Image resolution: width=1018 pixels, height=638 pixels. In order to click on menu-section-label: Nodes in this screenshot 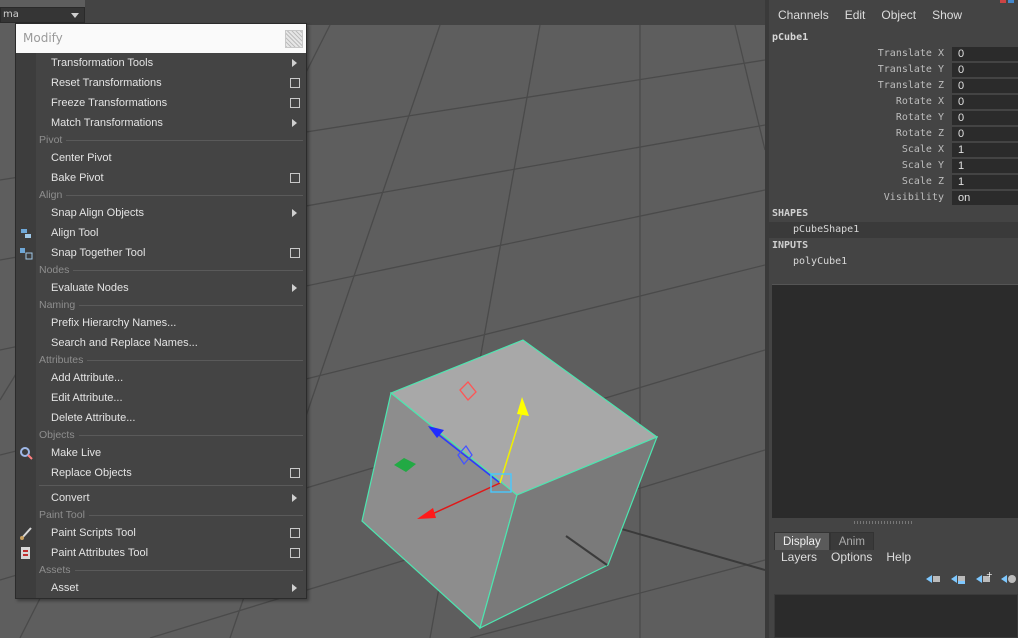, I will do `click(54, 270)`.